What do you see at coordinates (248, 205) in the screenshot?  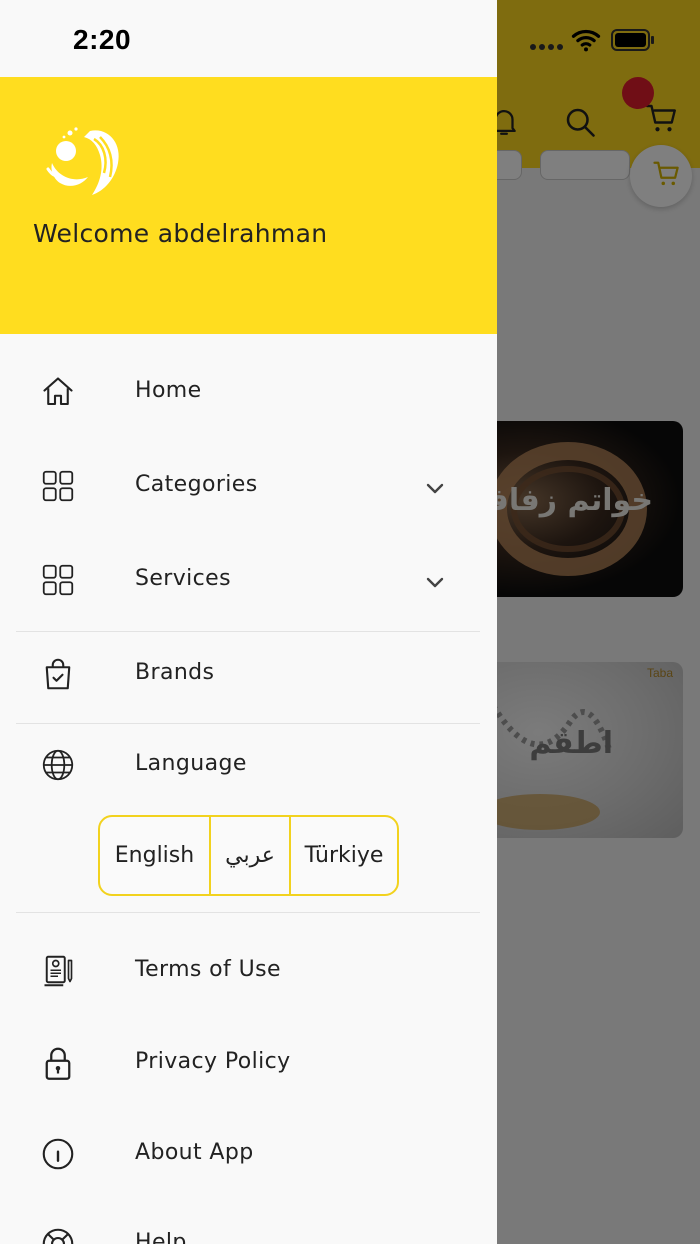 I see `drawer-header: Welcome abdelrahman` at bounding box center [248, 205].